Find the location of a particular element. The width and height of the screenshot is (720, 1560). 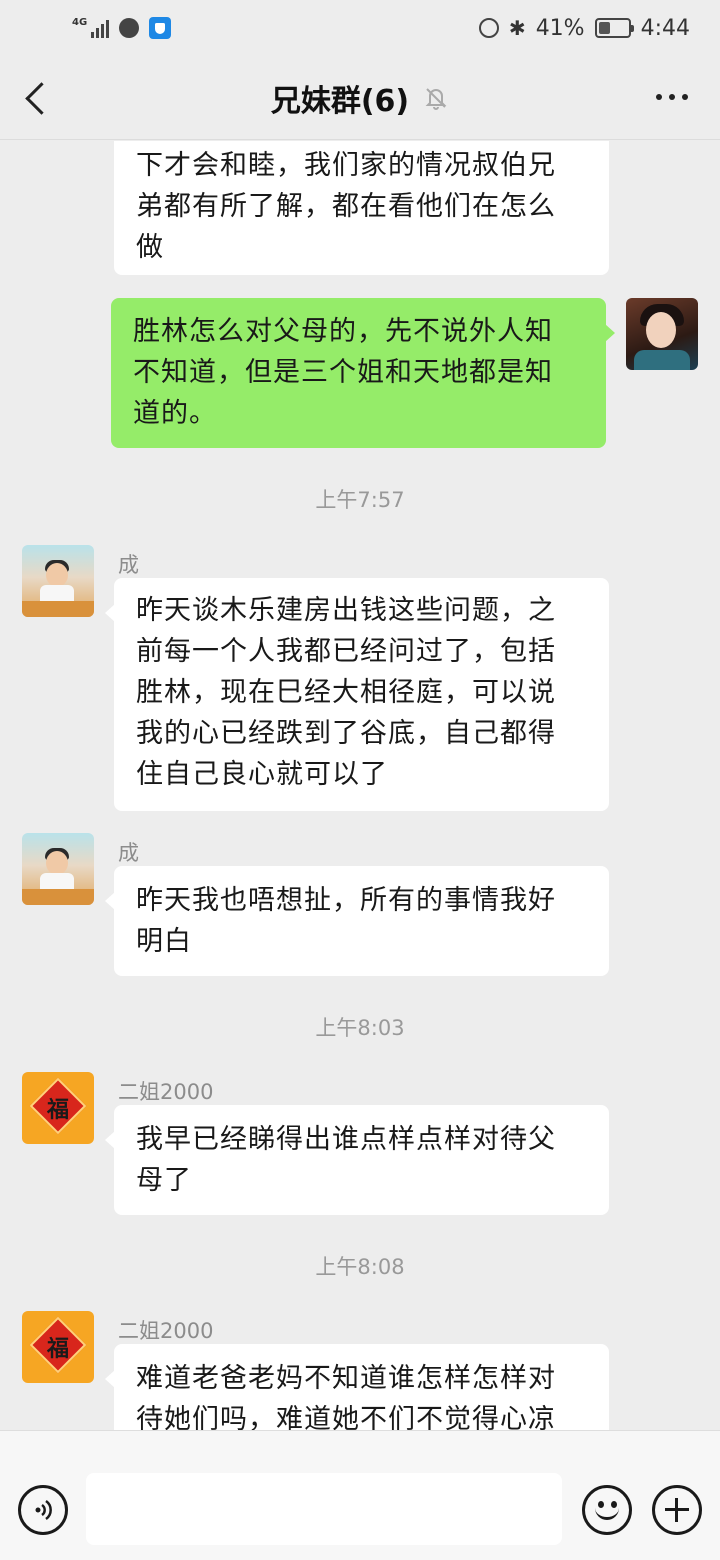

message-line: 明白 is located at coordinates (164, 941).